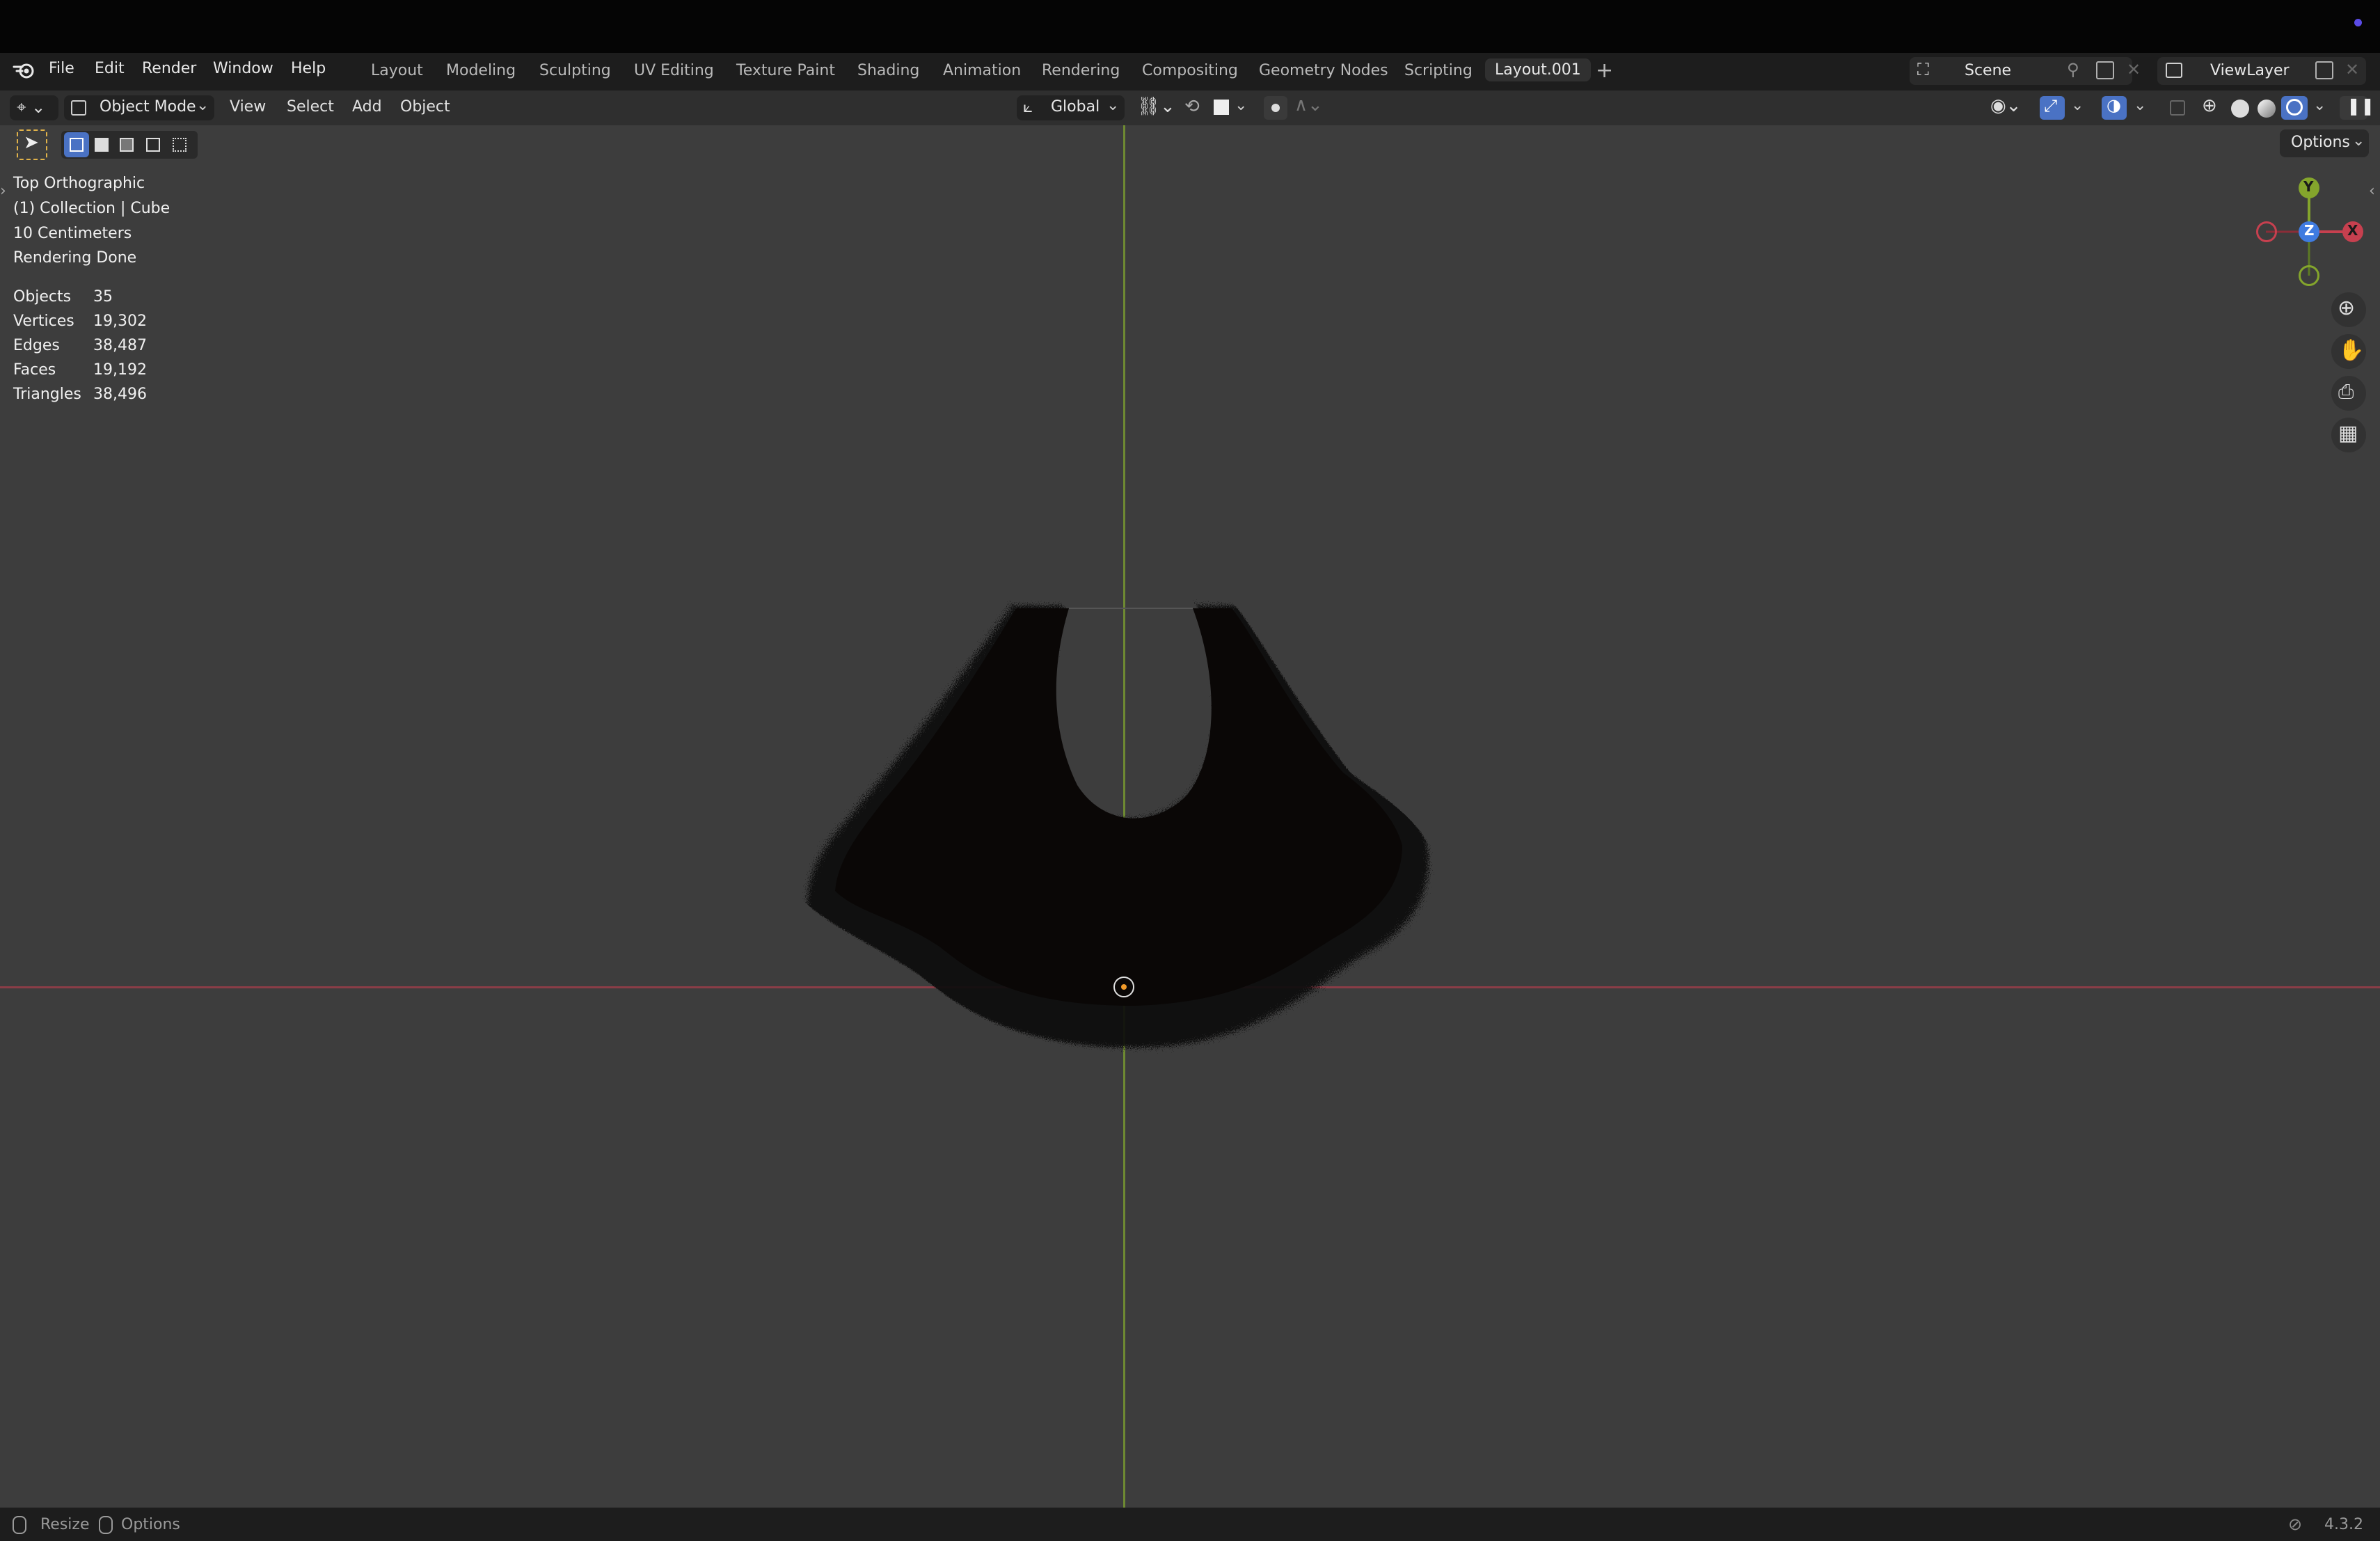 The width and height of the screenshot is (2380, 1541). I want to click on material-shading-icon, so click(2267, 109).